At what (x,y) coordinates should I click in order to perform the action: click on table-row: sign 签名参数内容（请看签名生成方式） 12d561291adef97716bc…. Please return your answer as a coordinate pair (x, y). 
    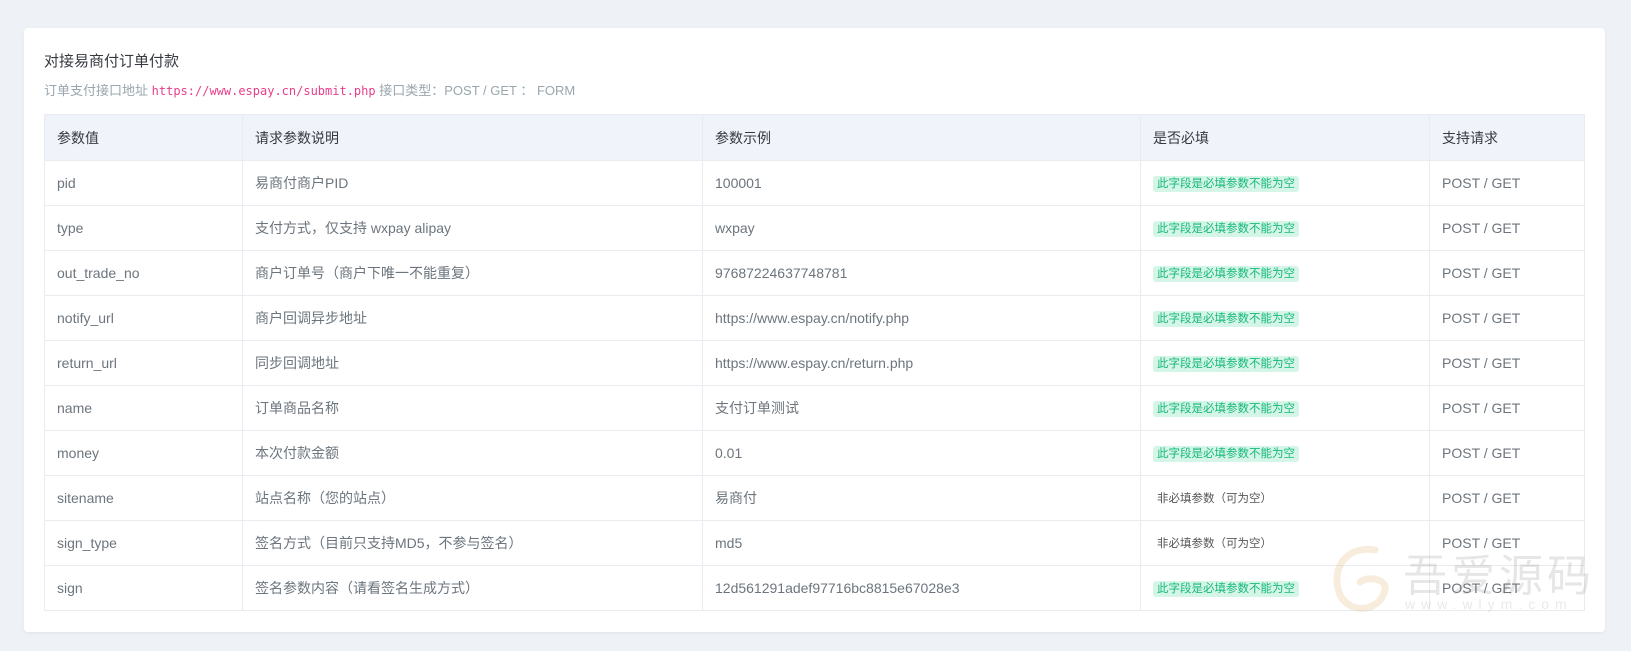
    Looking at the image, I should click on (814, 588).